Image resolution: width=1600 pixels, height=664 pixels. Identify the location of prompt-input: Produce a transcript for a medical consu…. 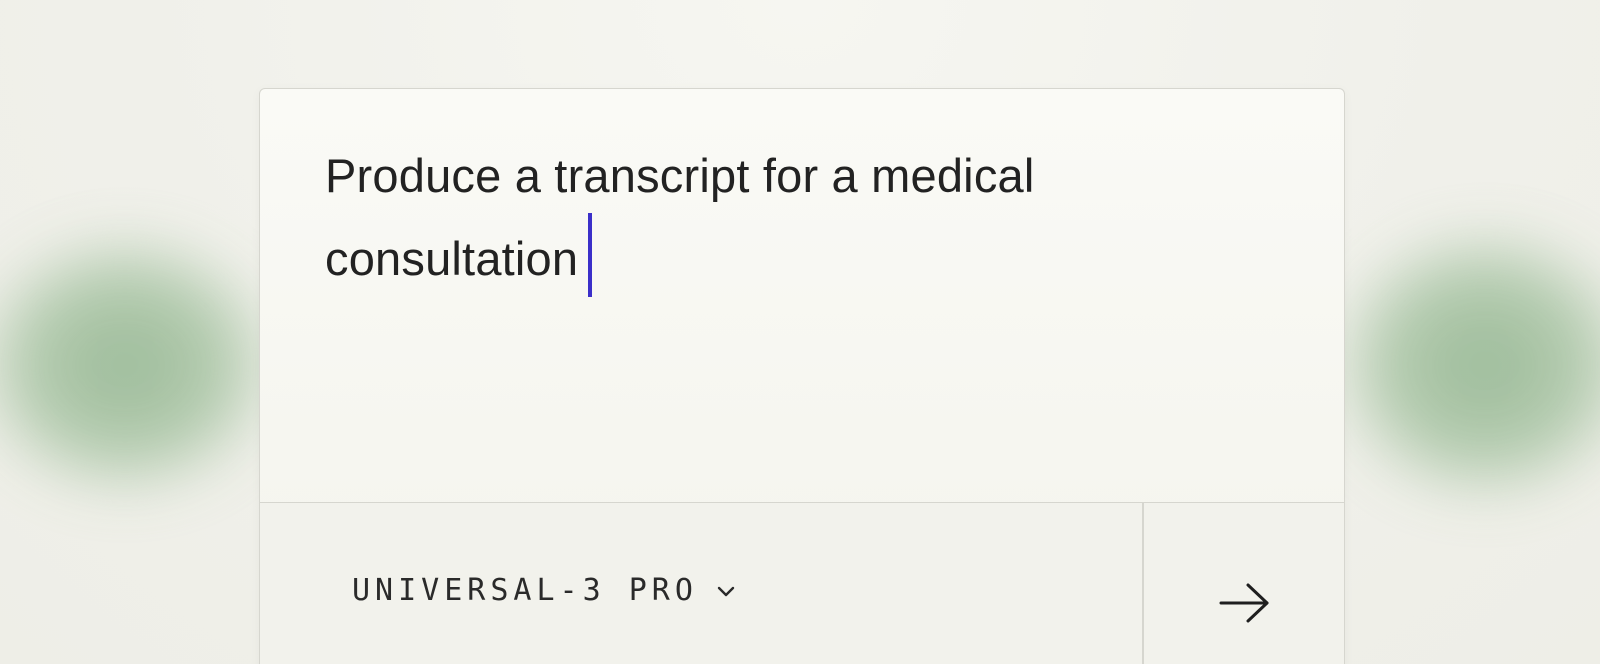
(775, 218).